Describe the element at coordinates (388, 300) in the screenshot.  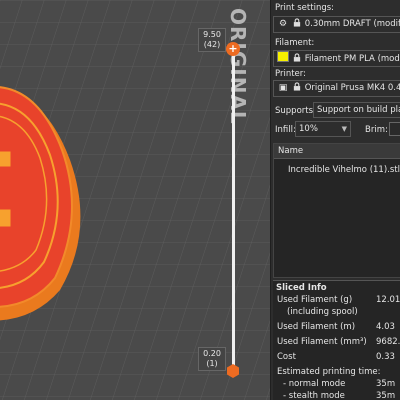
I see `used-filament-g-value: 12.01 (12.01)` at that location.